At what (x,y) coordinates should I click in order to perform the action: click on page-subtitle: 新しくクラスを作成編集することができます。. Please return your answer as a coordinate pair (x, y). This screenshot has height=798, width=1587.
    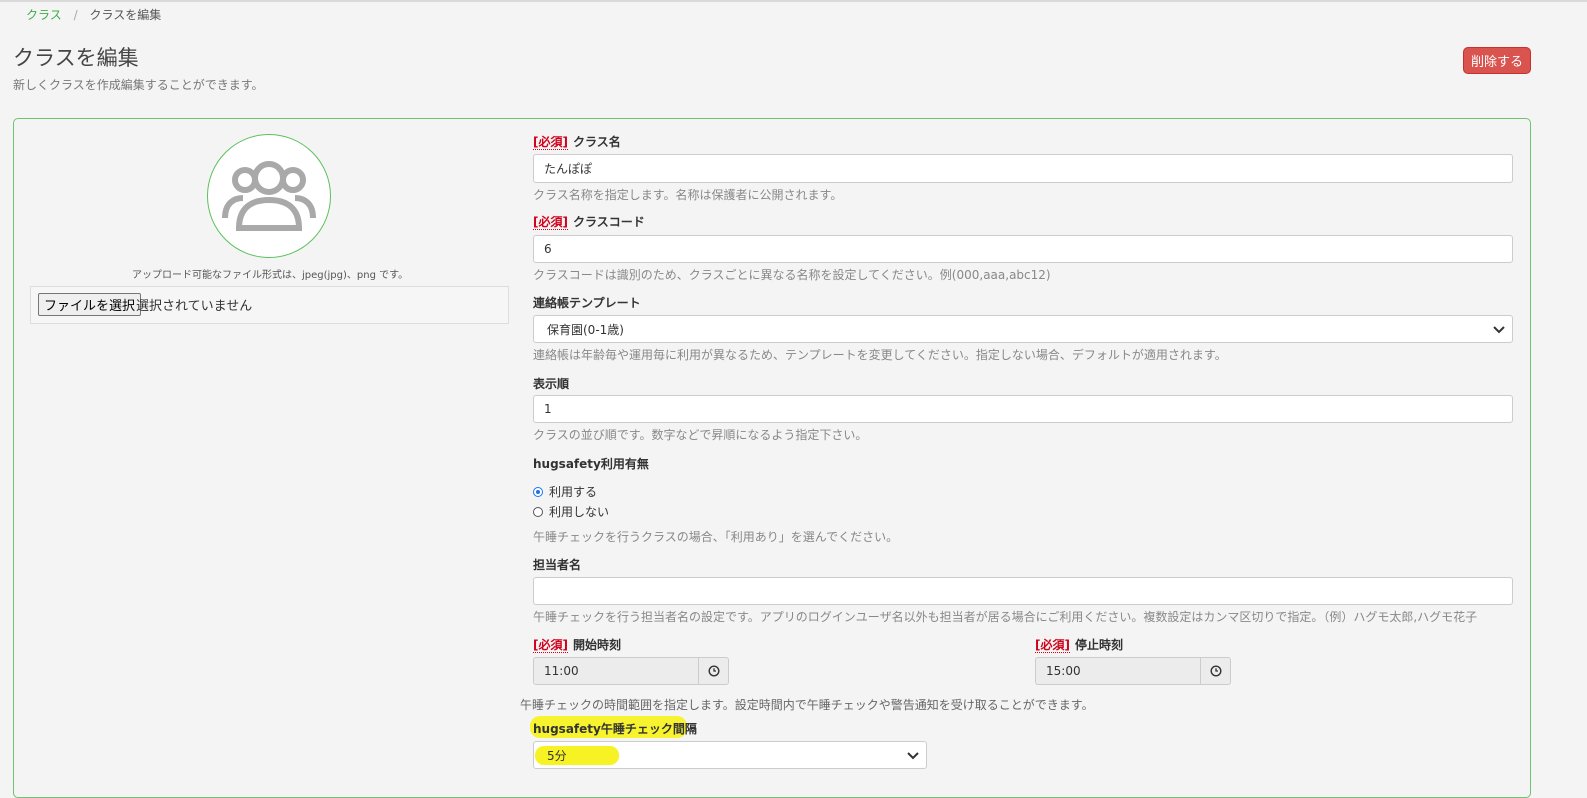
    Looking at the image, I should click on (138, 85).